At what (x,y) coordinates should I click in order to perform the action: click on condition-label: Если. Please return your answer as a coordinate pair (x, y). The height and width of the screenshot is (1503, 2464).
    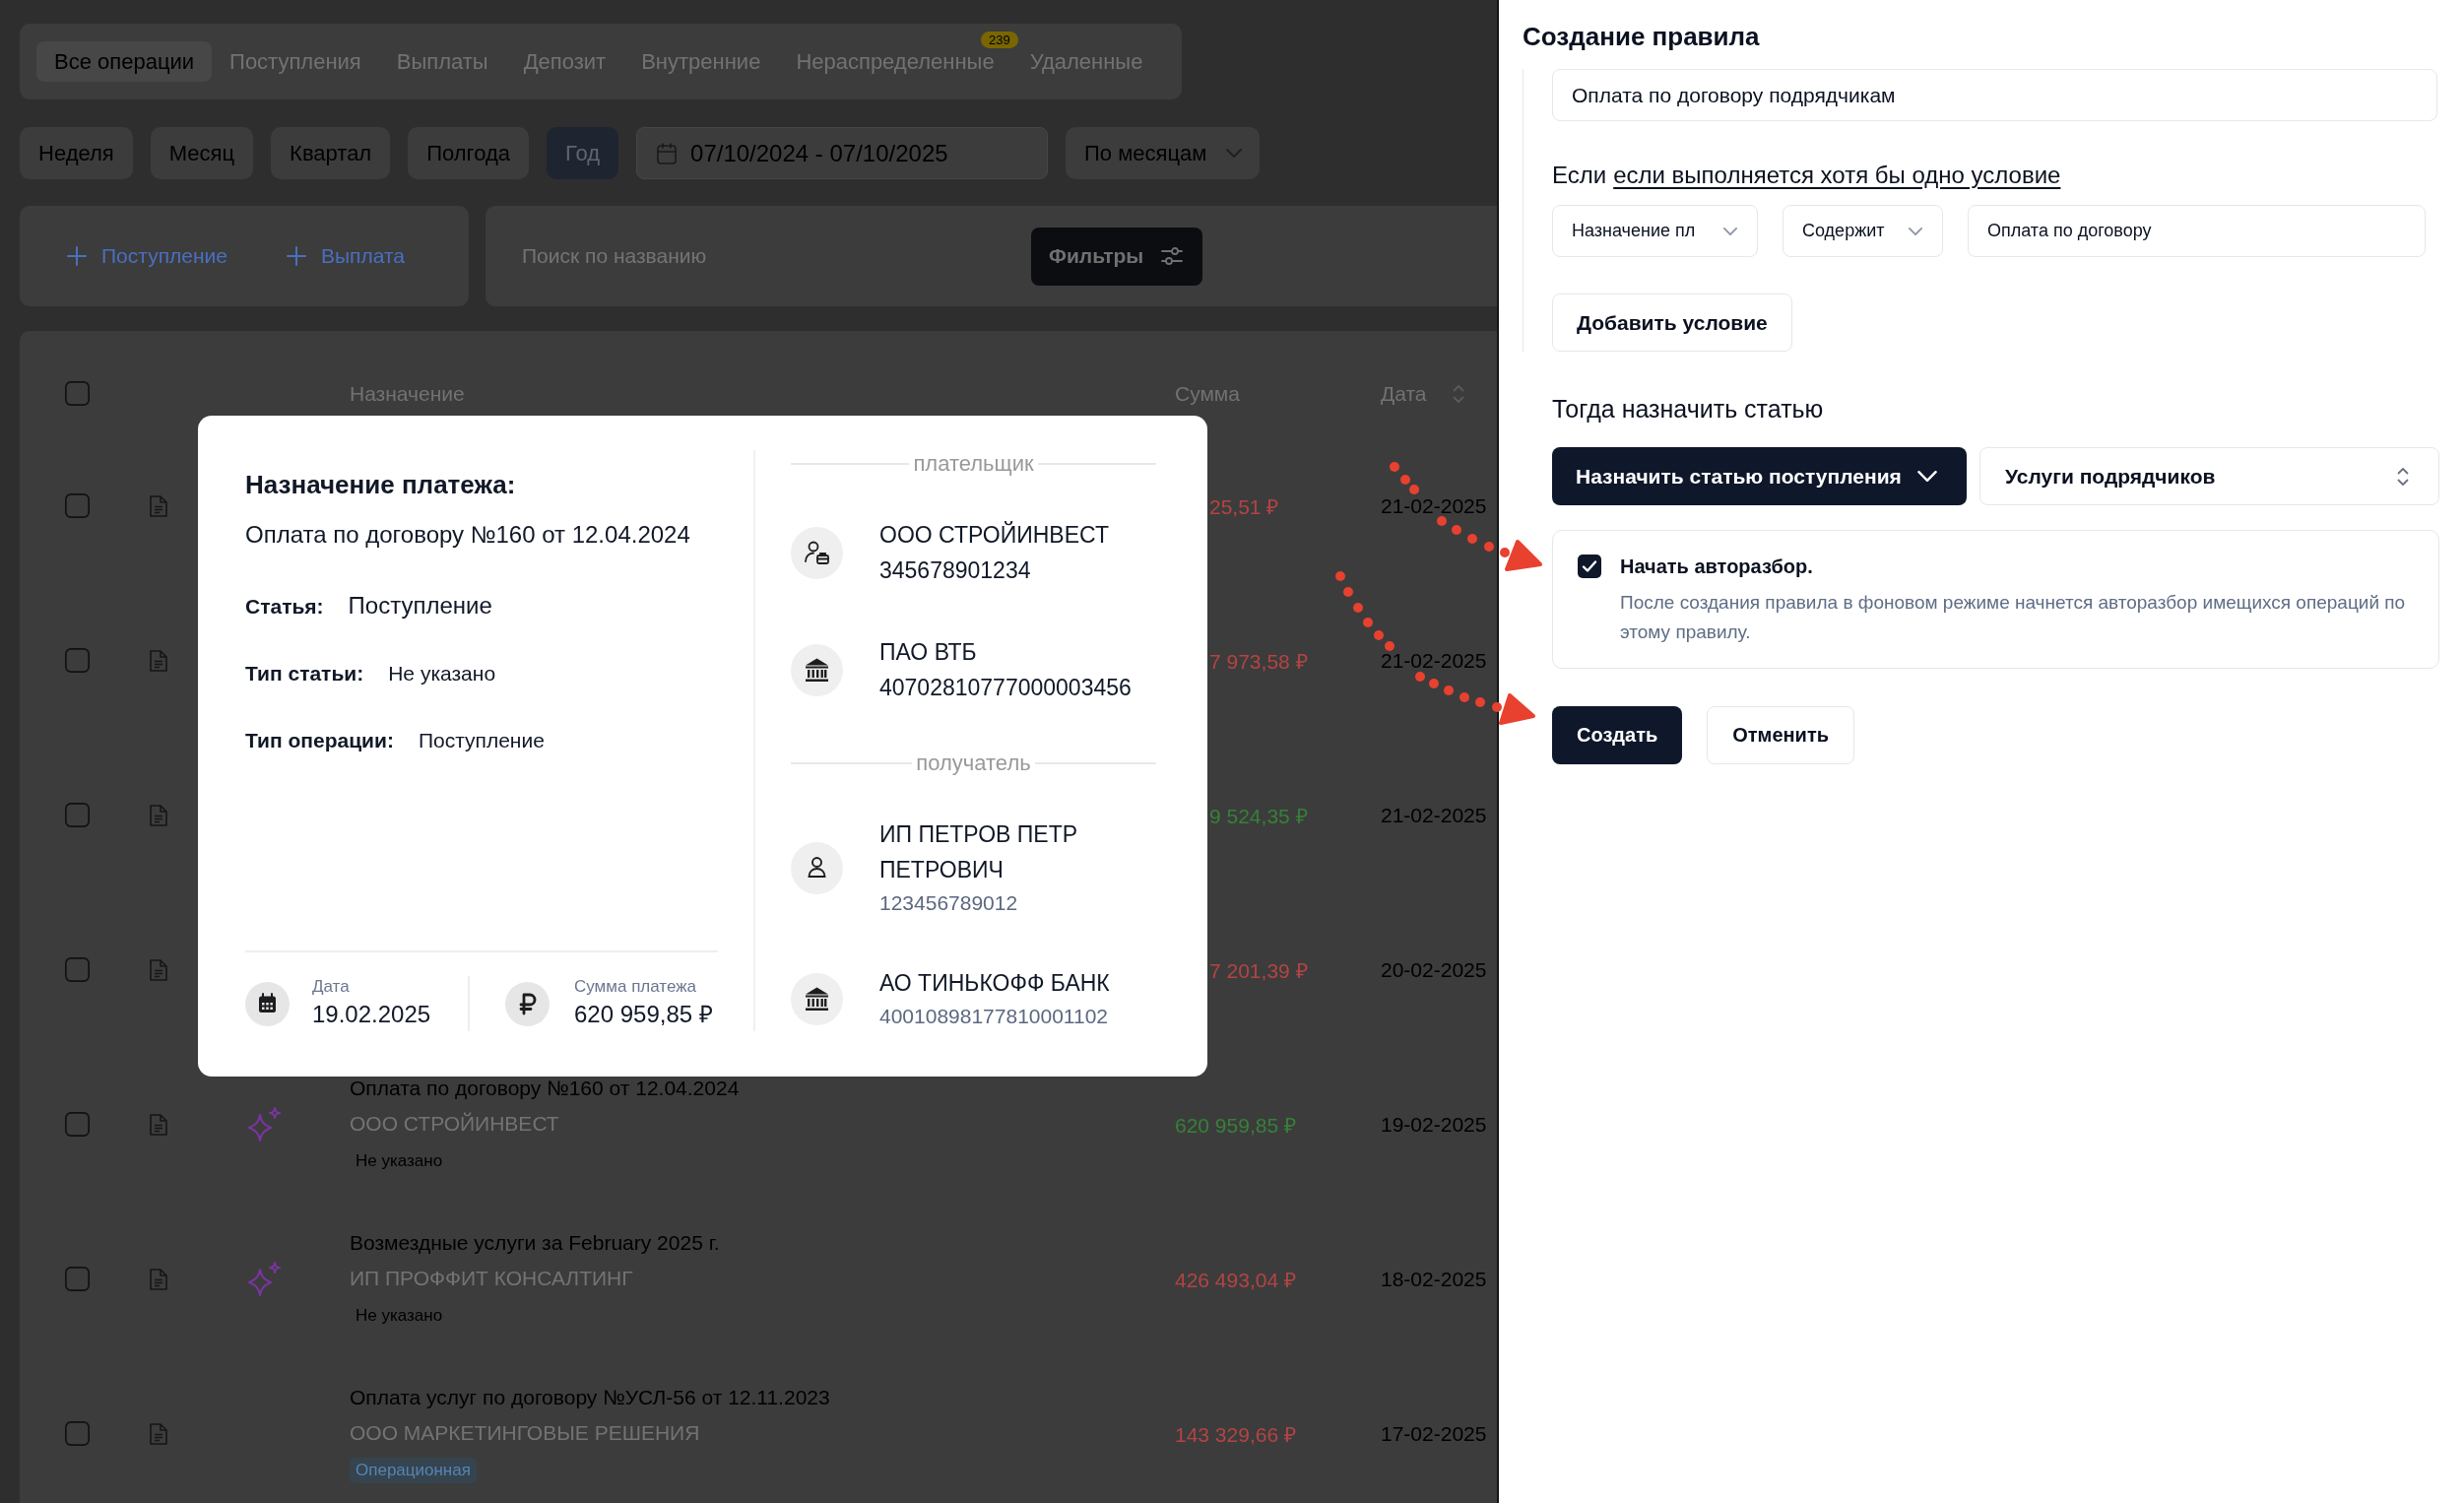
    Looking at the image, I should click on (1579, 175).